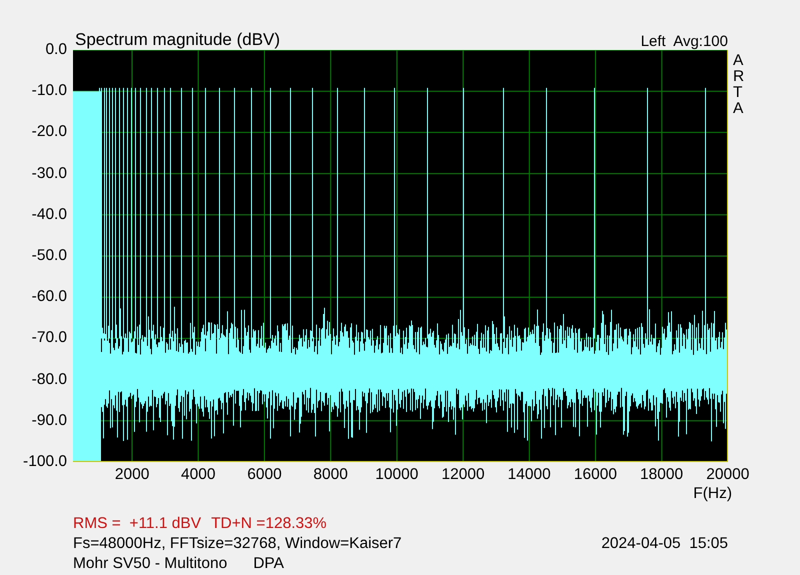 This screenshot has height=575, width=800. What do you see at coordinates (397, 475) in the screenshot?
I see `x-tick-label: 10000` at bounding box center [397, 475].